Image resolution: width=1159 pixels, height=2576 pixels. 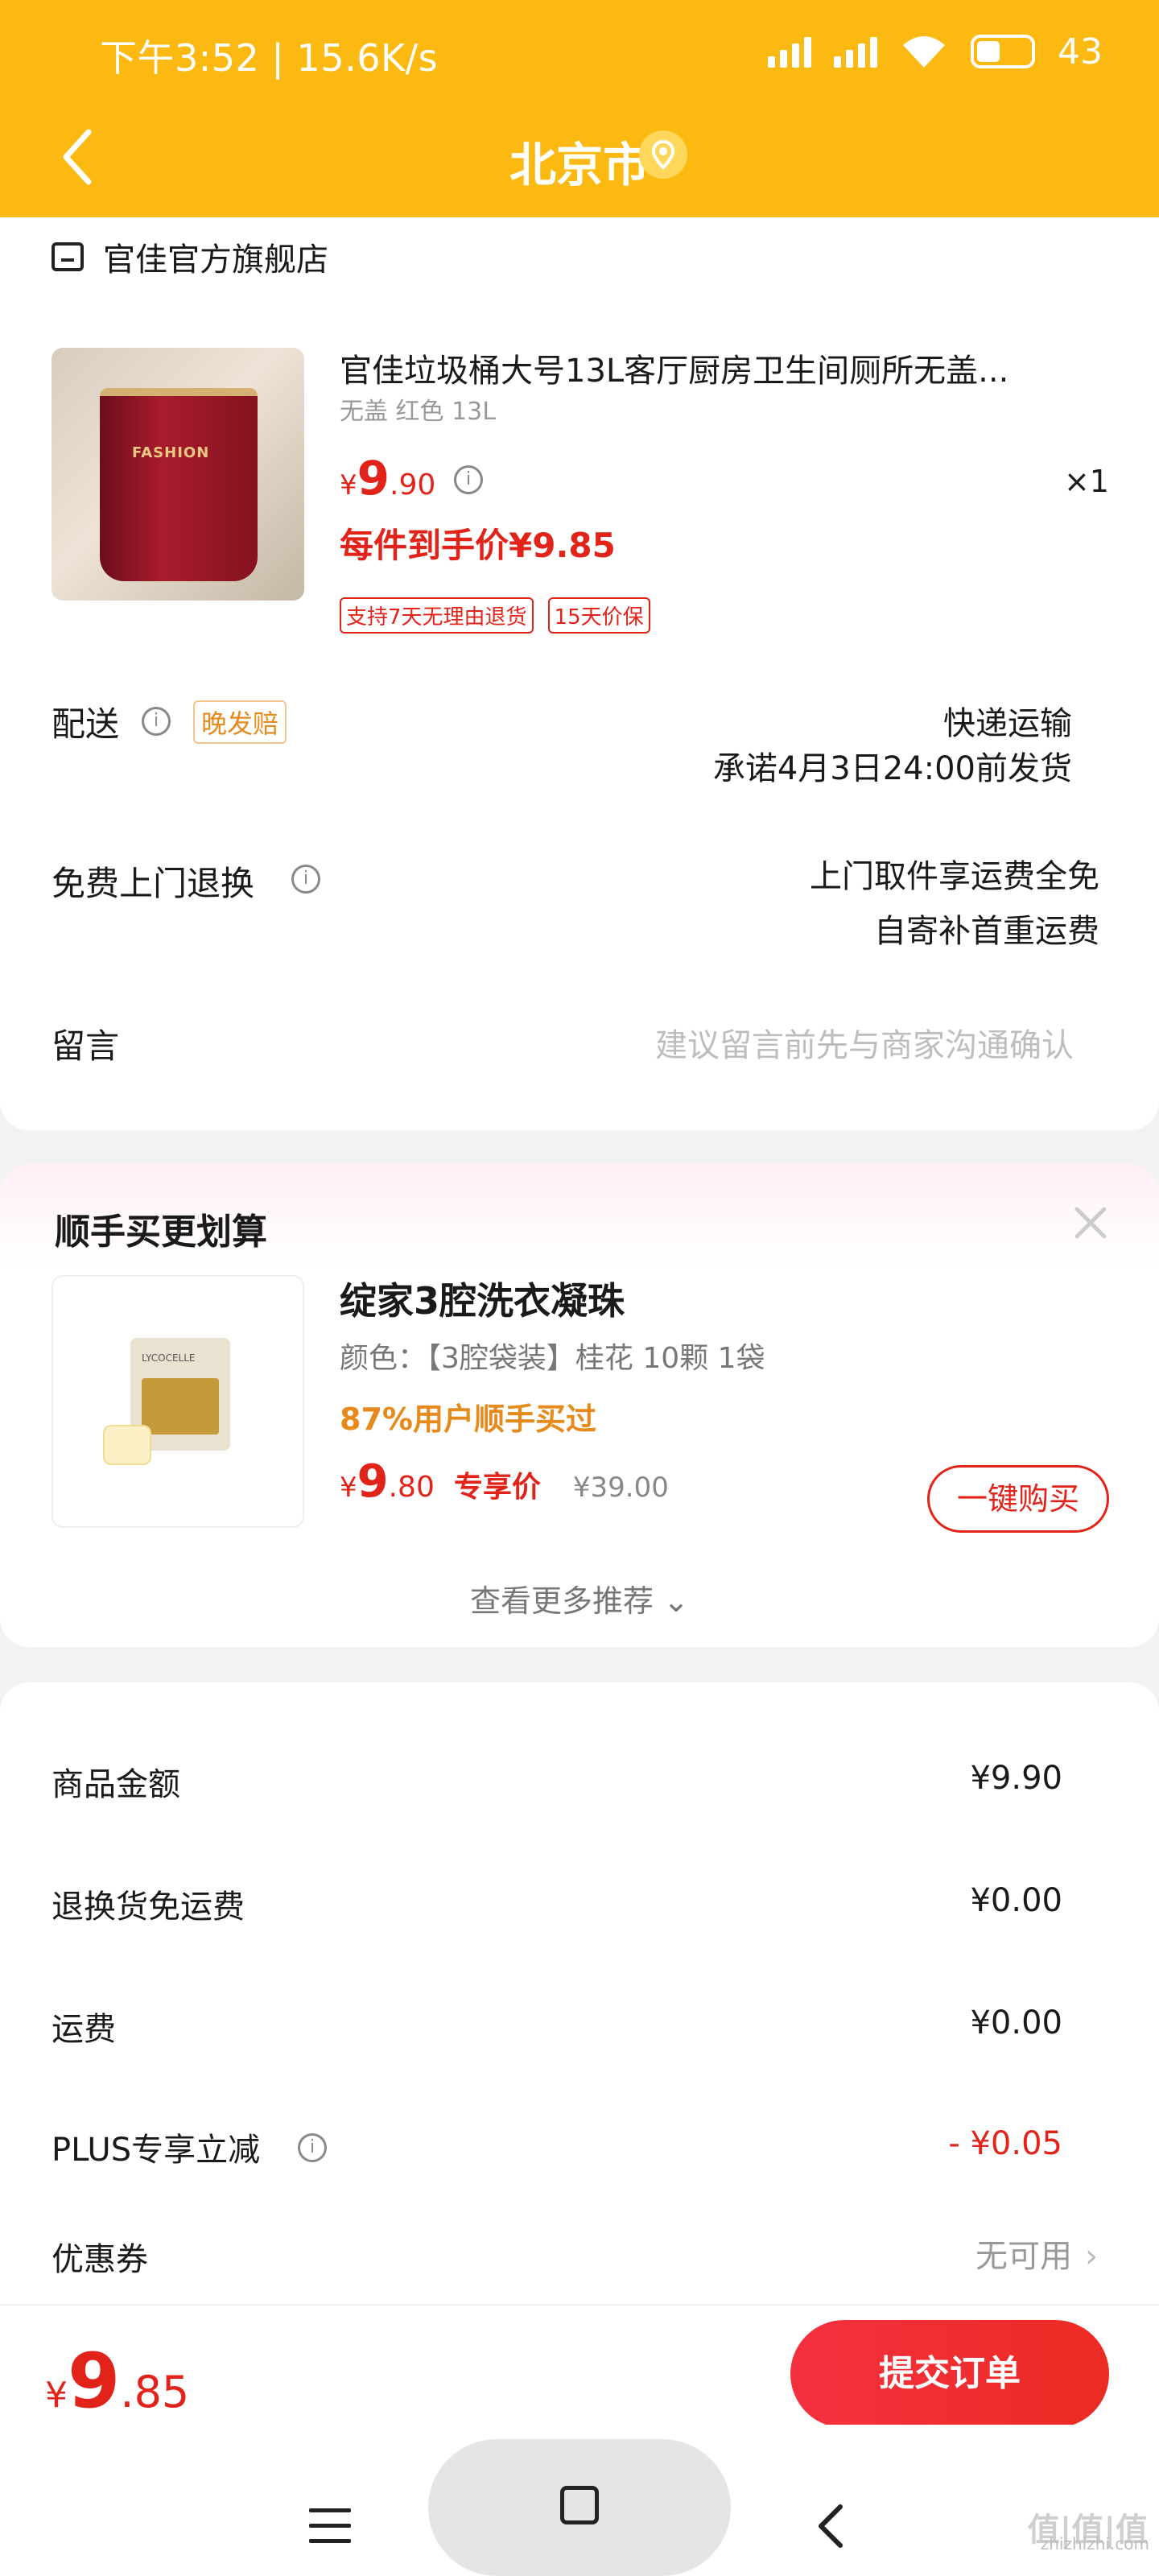 What do you see at coordinates (94, 2381) in the screenshot?
I see `total-integer: 9` at bounding box center [94, 2381].